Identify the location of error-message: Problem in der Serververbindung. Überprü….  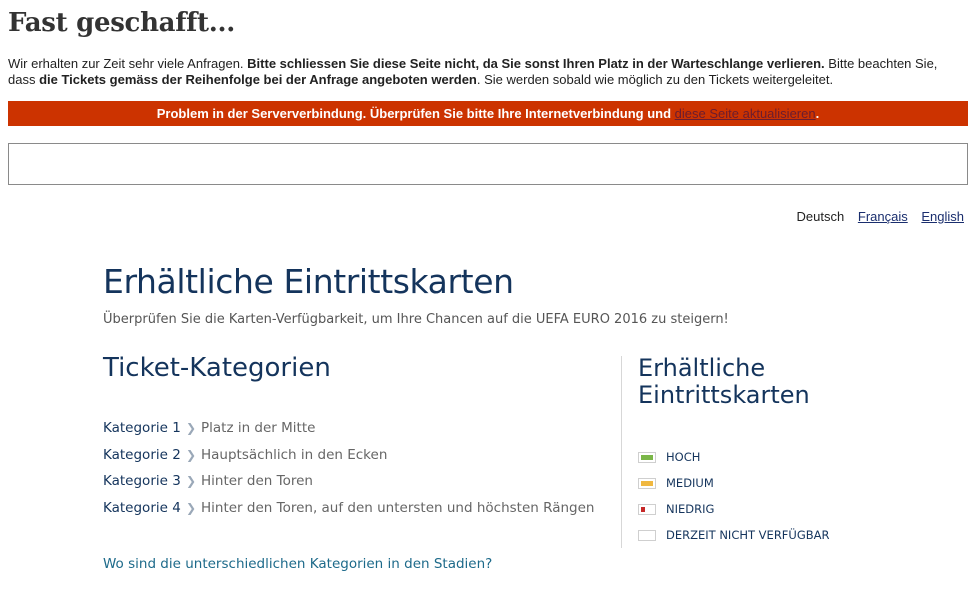
(415, 113).